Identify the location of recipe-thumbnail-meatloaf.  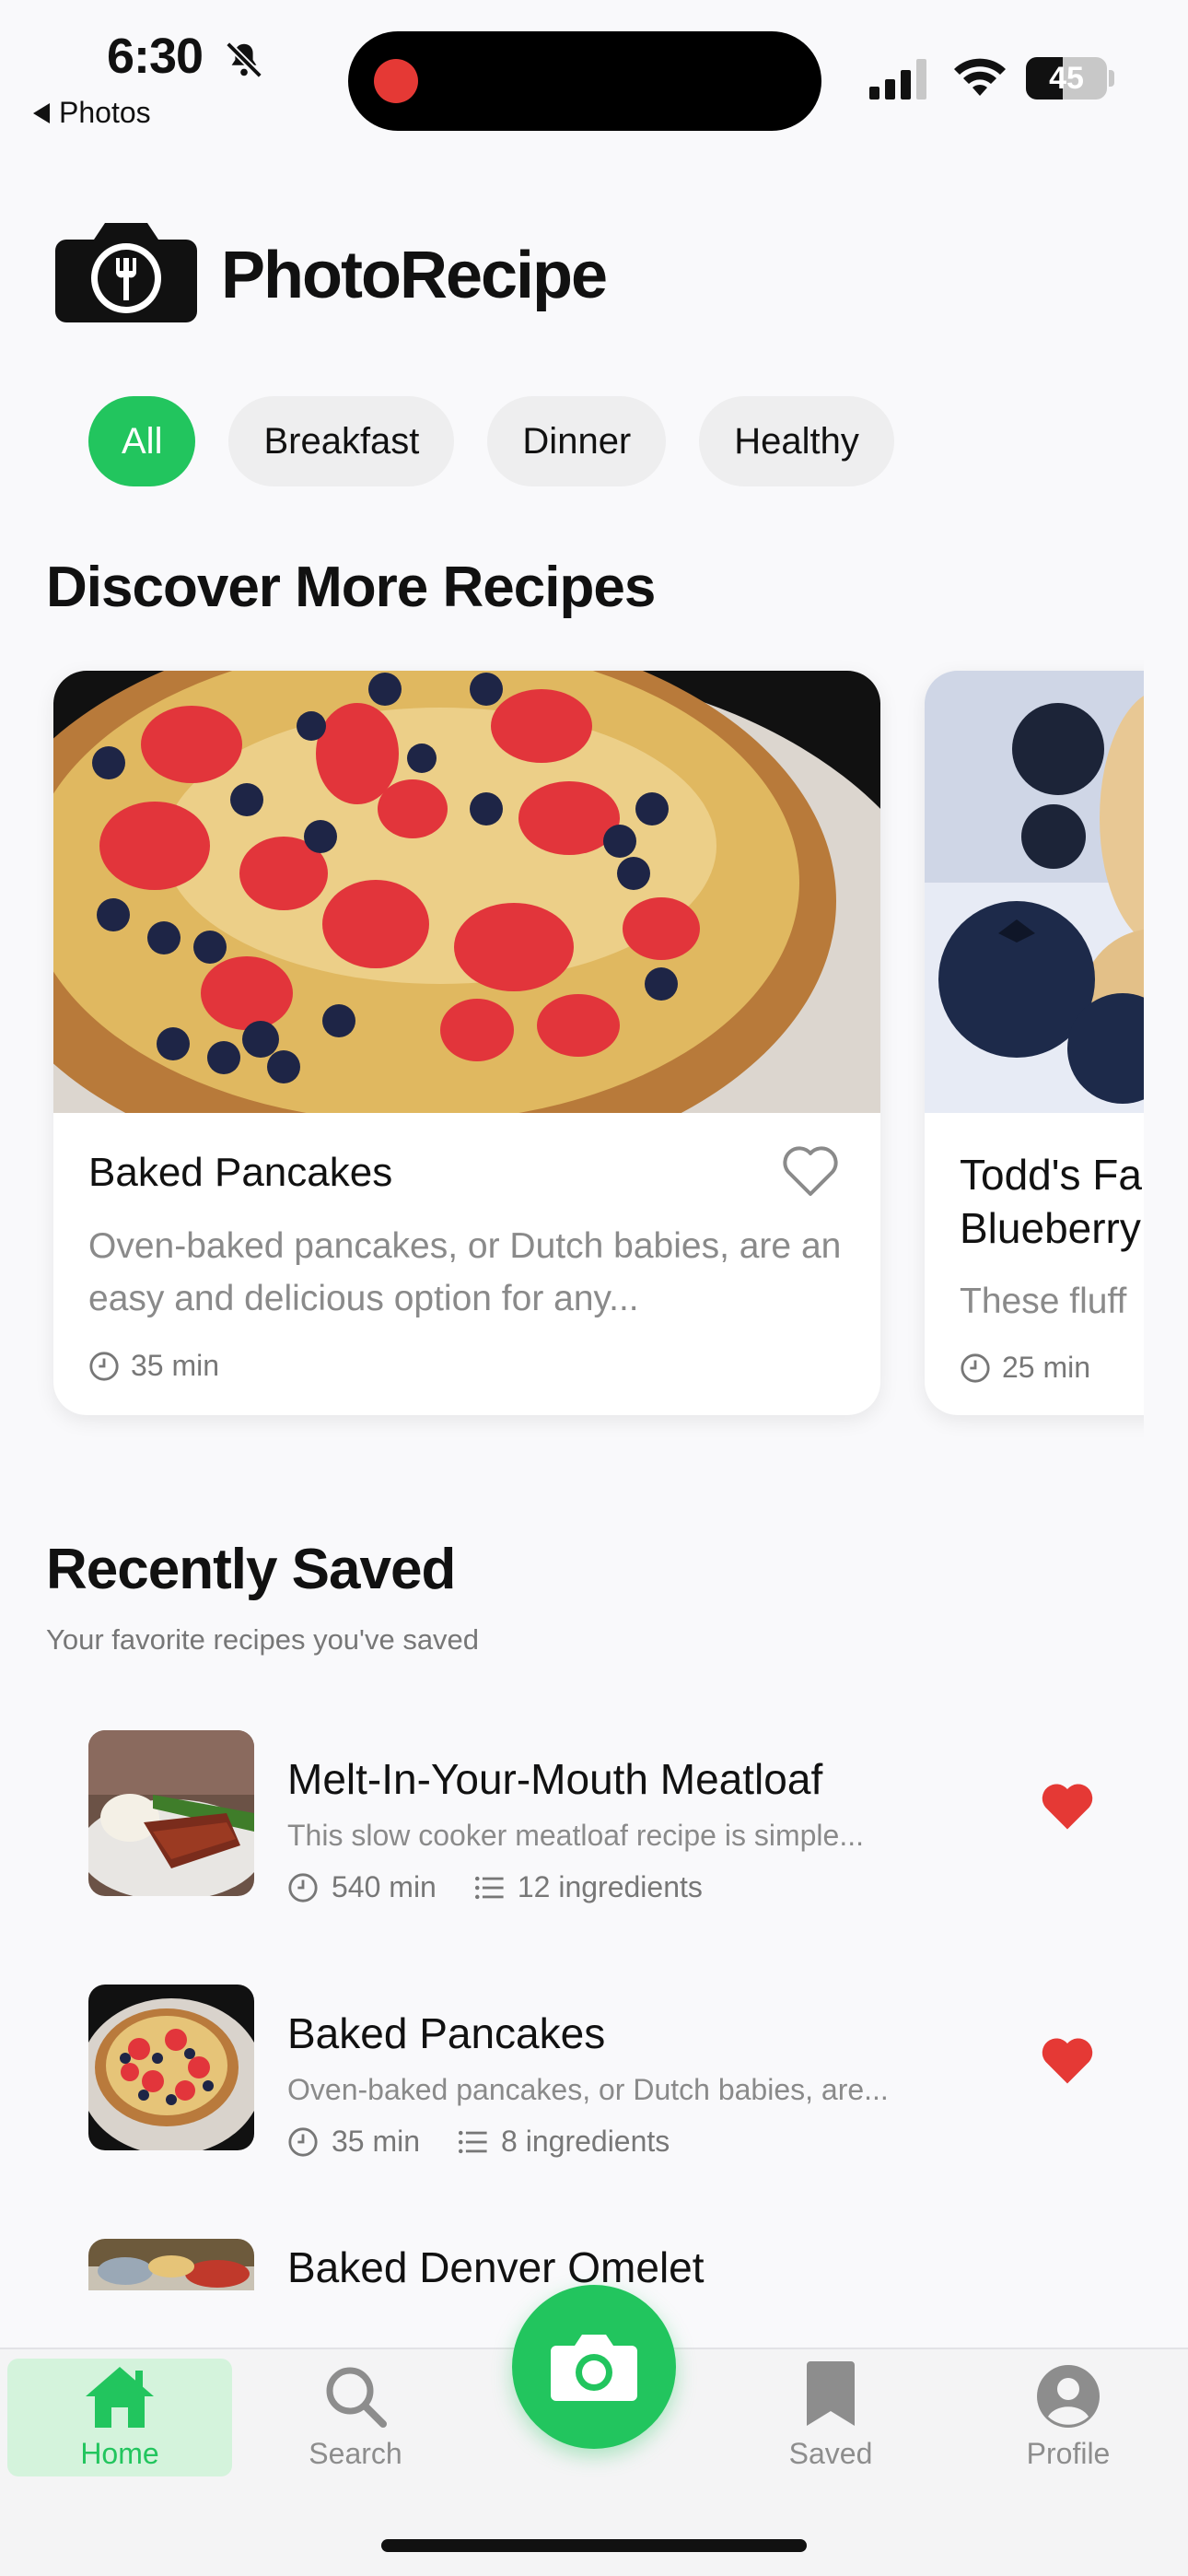
(171, 1813).